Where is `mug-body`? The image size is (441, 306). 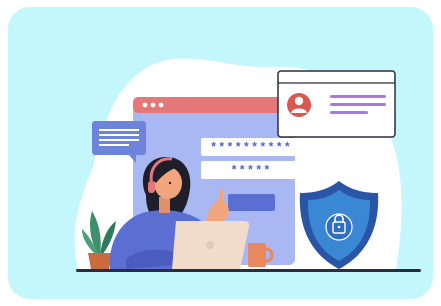
mug-body is located at coordinates (257, 255).